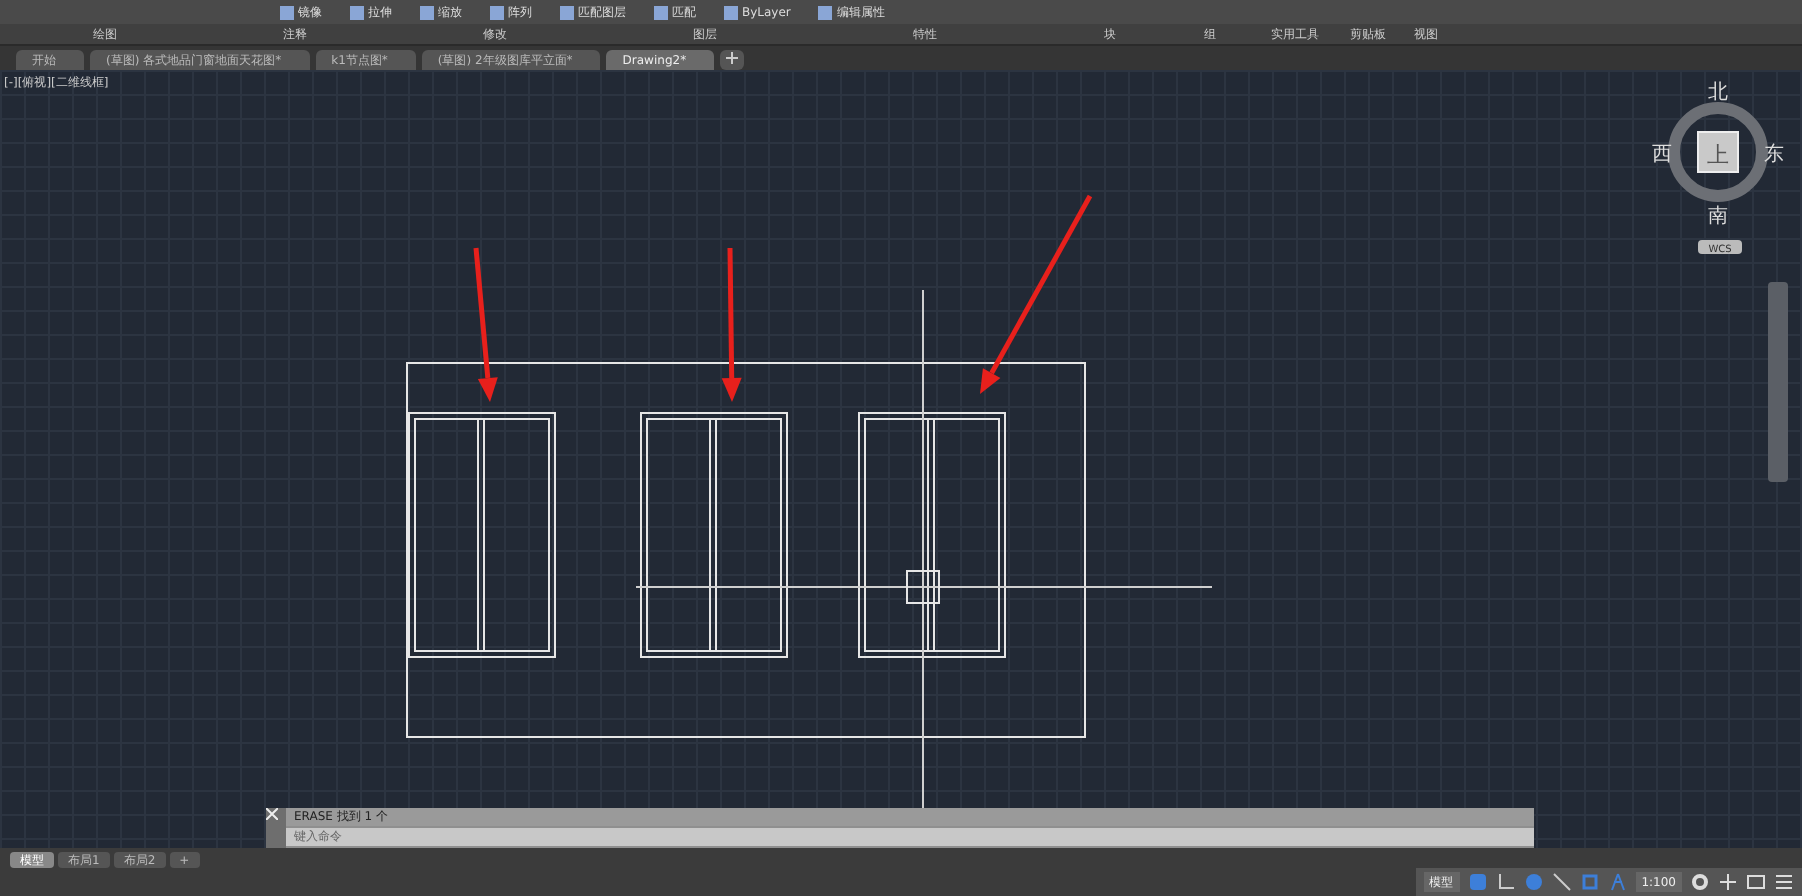 This screenshot has width=1802, height=896. Describe the element at coordinates (923, 587) in the screenshot. I see `pickbox` at that location.